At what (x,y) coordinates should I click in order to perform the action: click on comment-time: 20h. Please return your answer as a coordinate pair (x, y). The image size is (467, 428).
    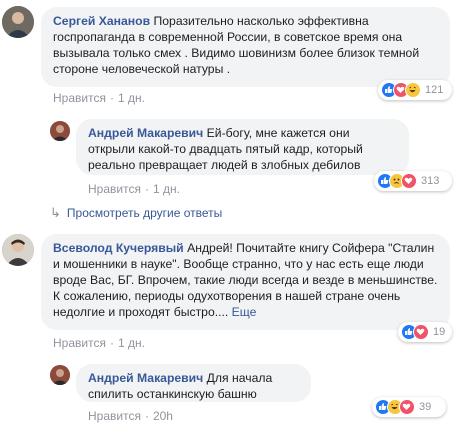
    Looking at the image, I should click on (163, 416).